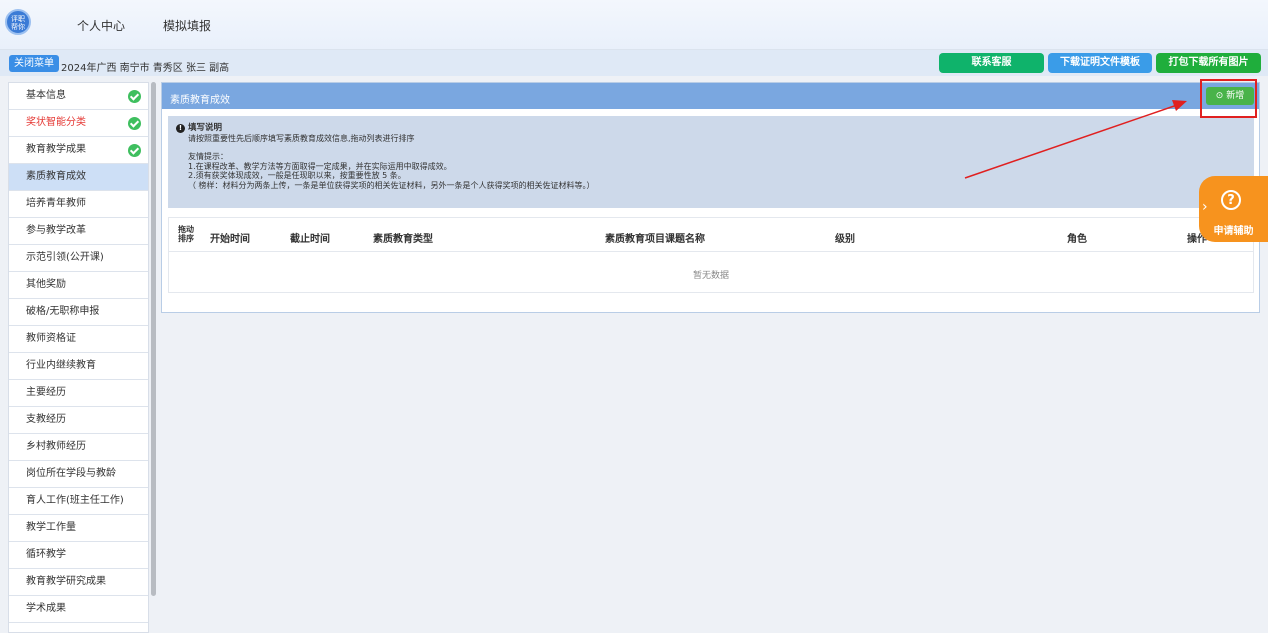 The width and height of the screenshot is (1268, 633). Describe the element at coordinates (78, 420) in the screenshot. I see `sidebar-item: 支教经历` at that location.